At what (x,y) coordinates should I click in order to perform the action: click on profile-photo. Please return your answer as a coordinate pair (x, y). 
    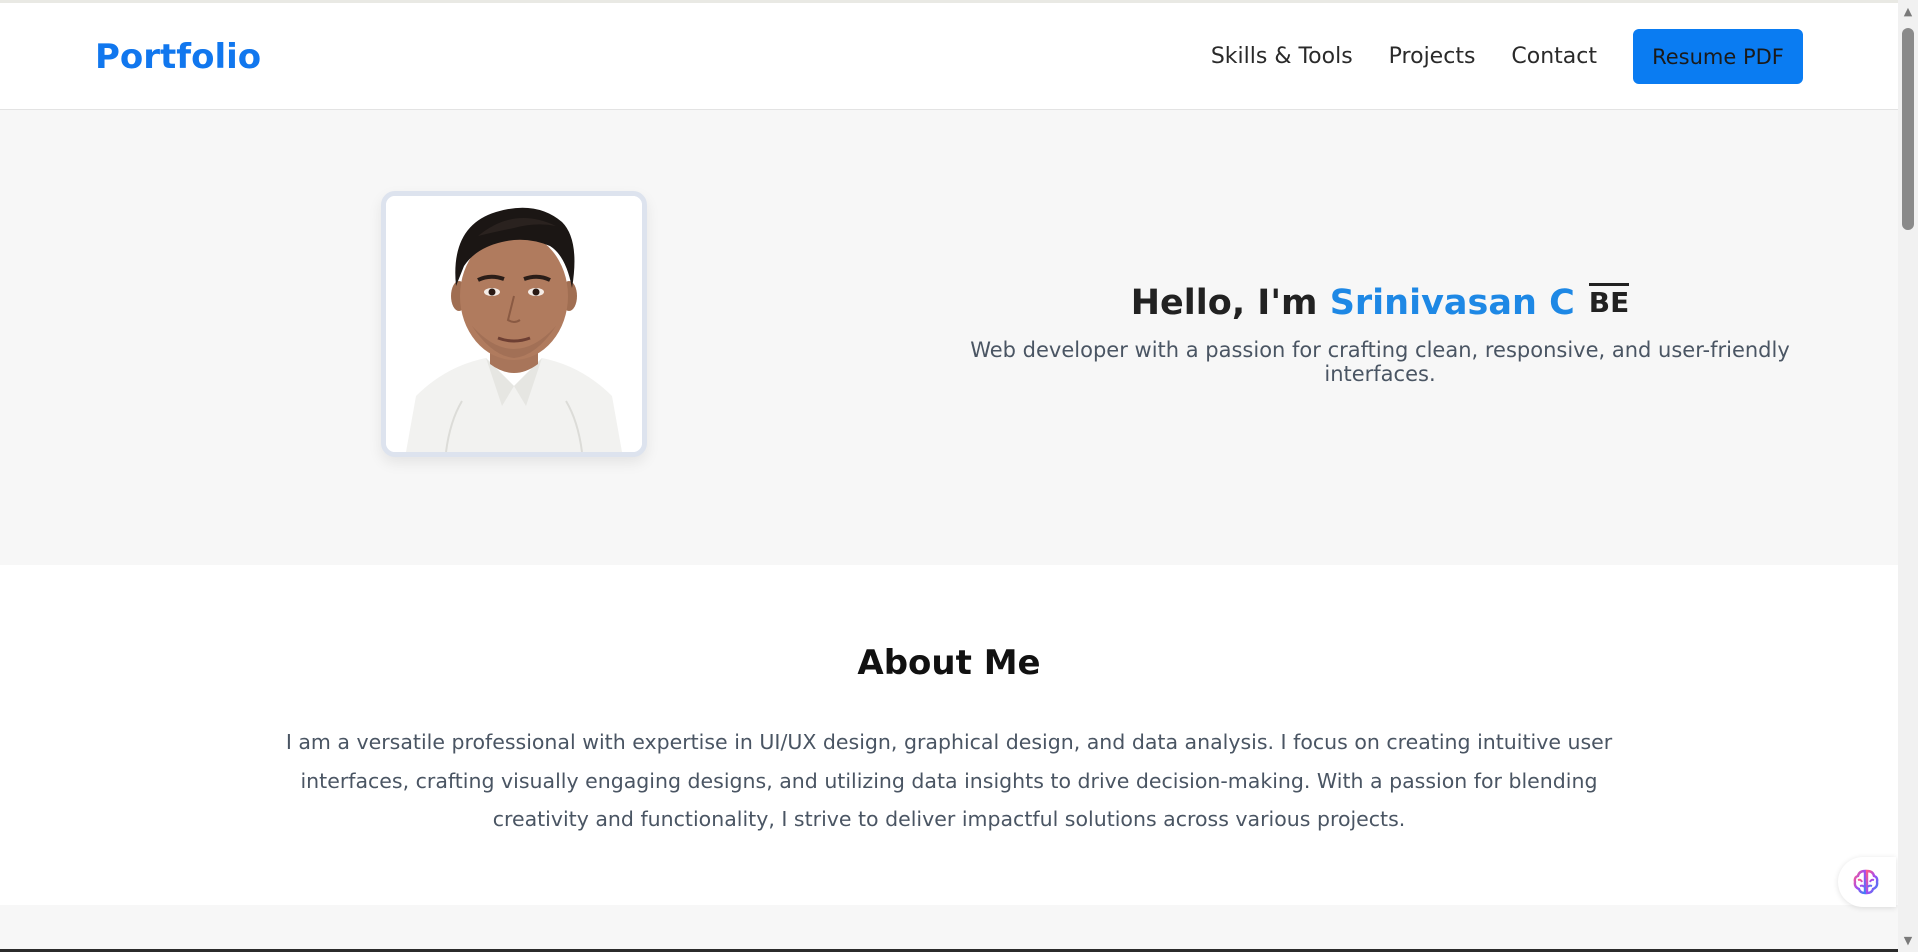
    Looking at the image, I should click on (514, 324).